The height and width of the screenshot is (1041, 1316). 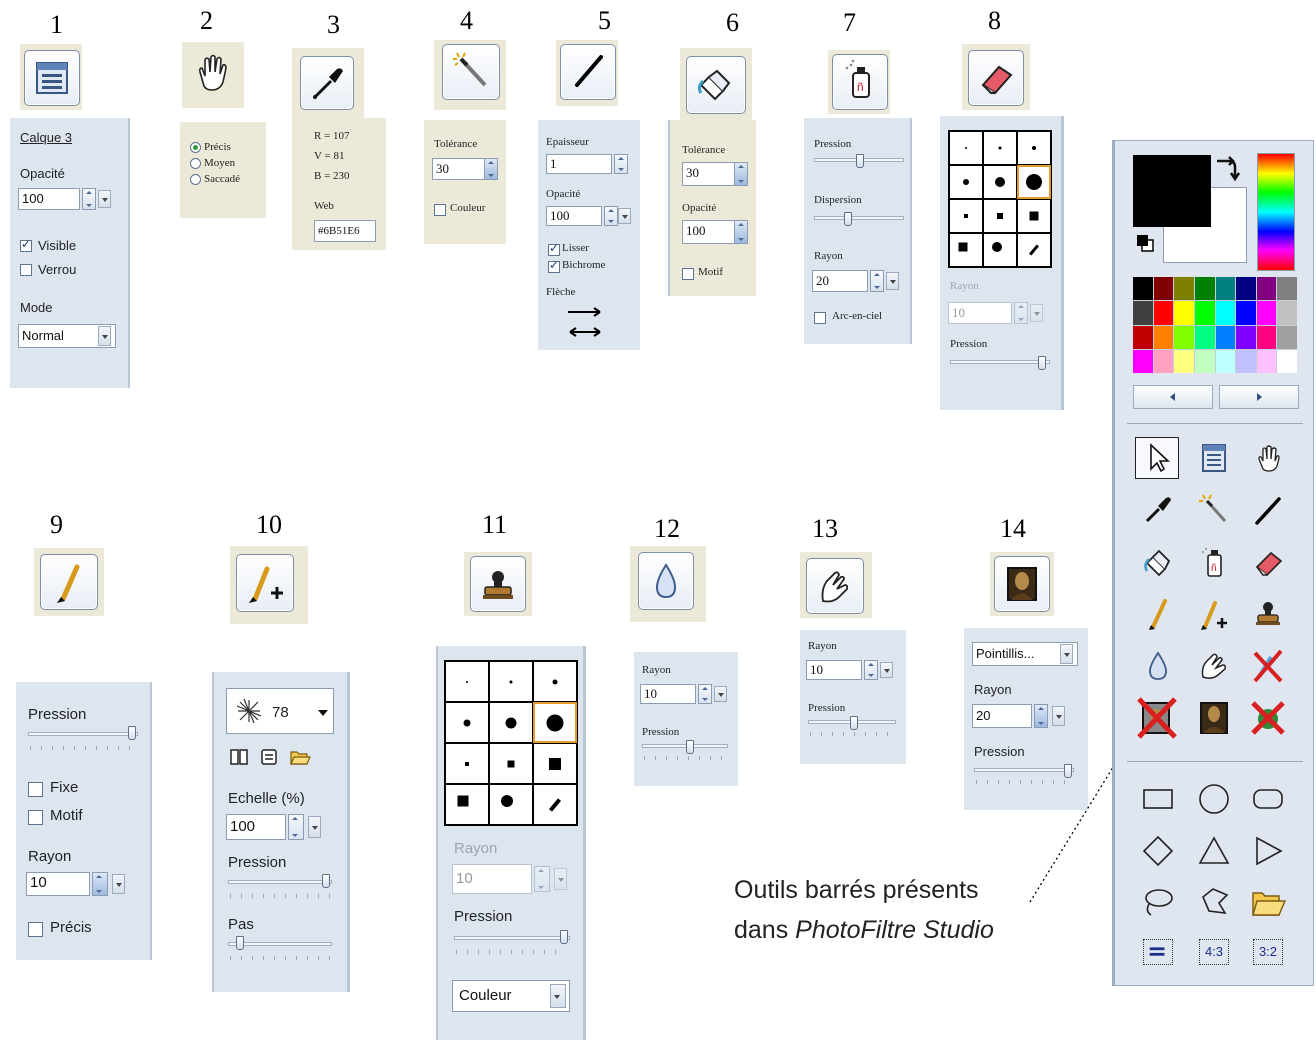 What do you see at coordinates (1268, 902) in the screenshot?
I see `open-file-icon` at bounding box center [1268, 902].